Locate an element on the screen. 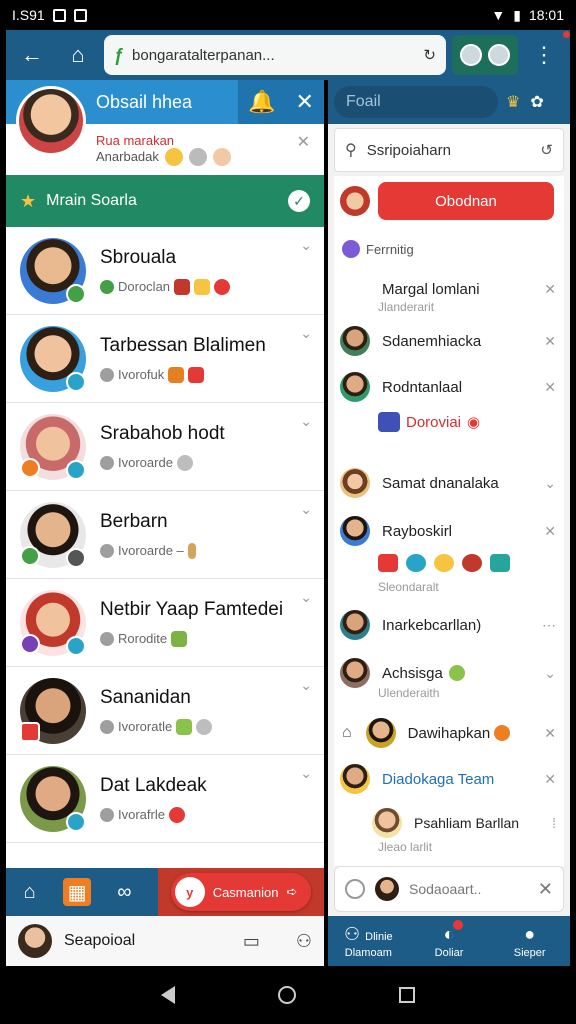 Image resolution: width=576 pixels, height=1024 pixels. list-item: Margal lomlani ✕ is located at coordinates (449, 289).